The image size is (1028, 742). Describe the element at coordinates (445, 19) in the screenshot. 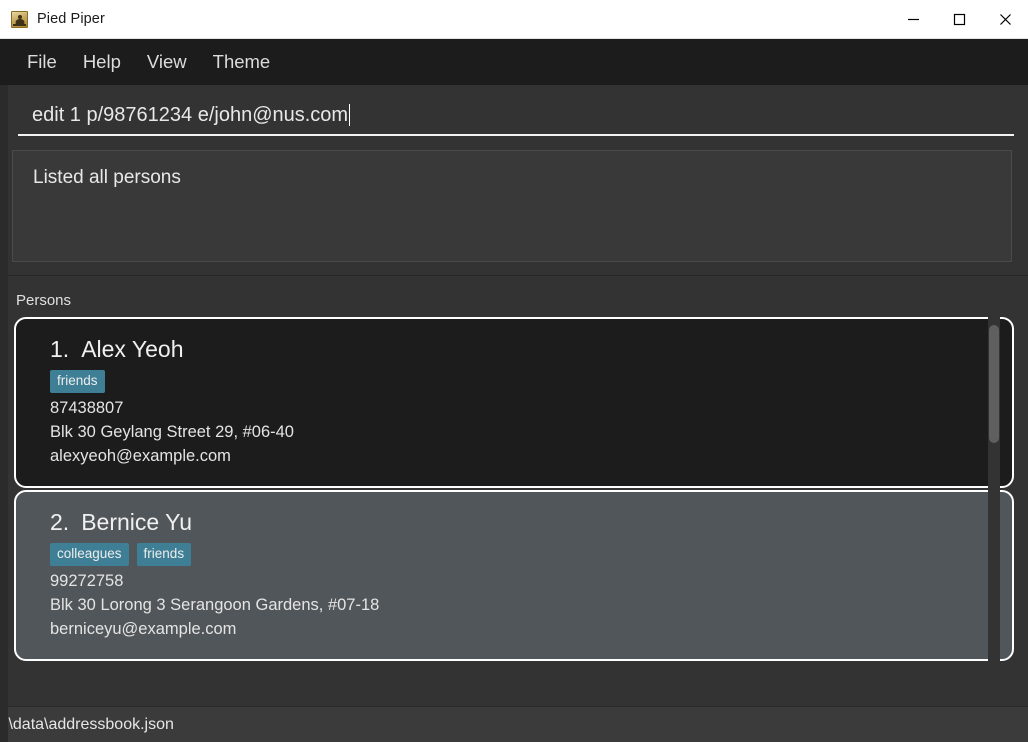

I see `title-bar-left: Pied Piper` at that location.